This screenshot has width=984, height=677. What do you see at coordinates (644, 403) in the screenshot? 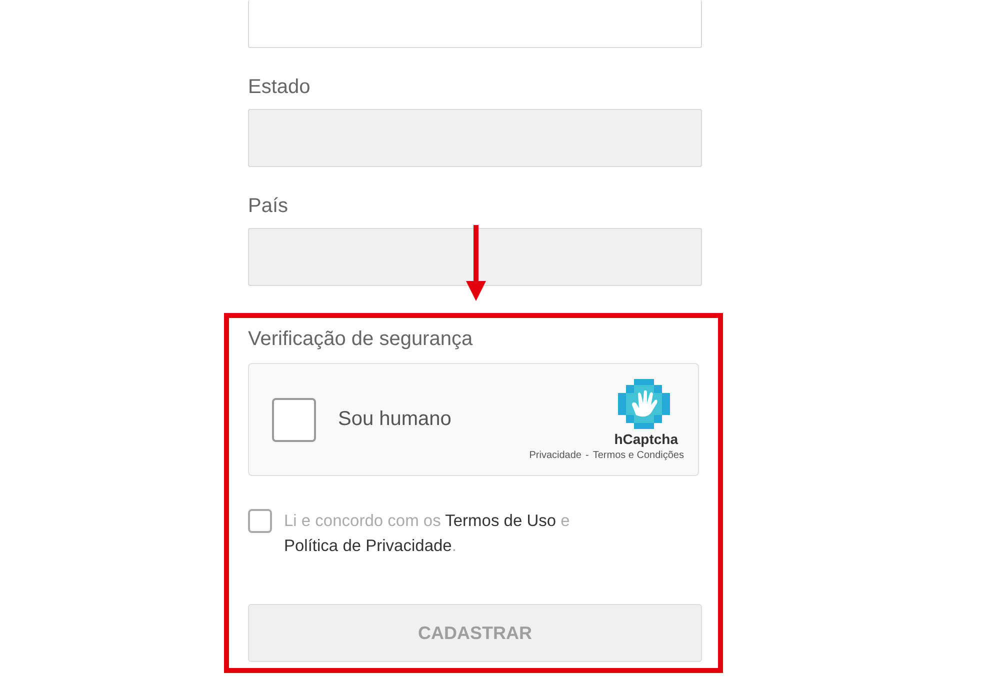
I see `hand-logo-icon` at bounding box center [644, 403].